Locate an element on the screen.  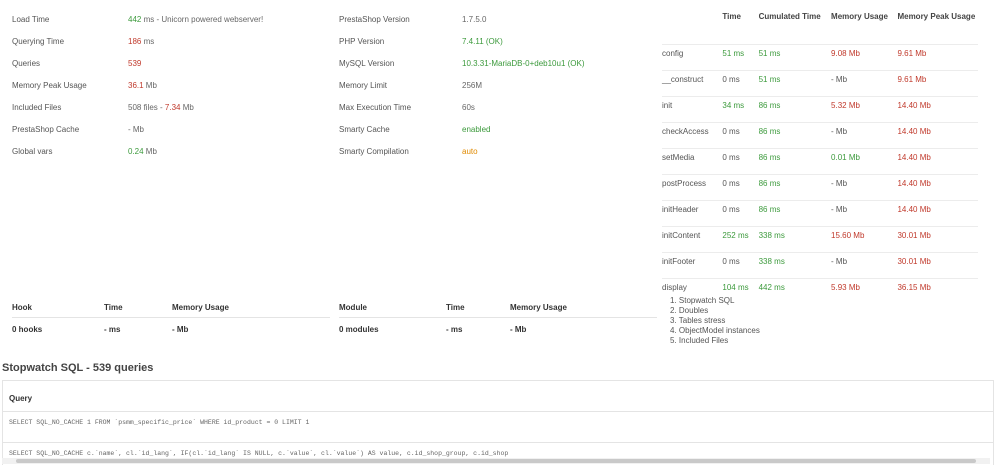
sql-column-header: Query is located at coordinates (498, 396).